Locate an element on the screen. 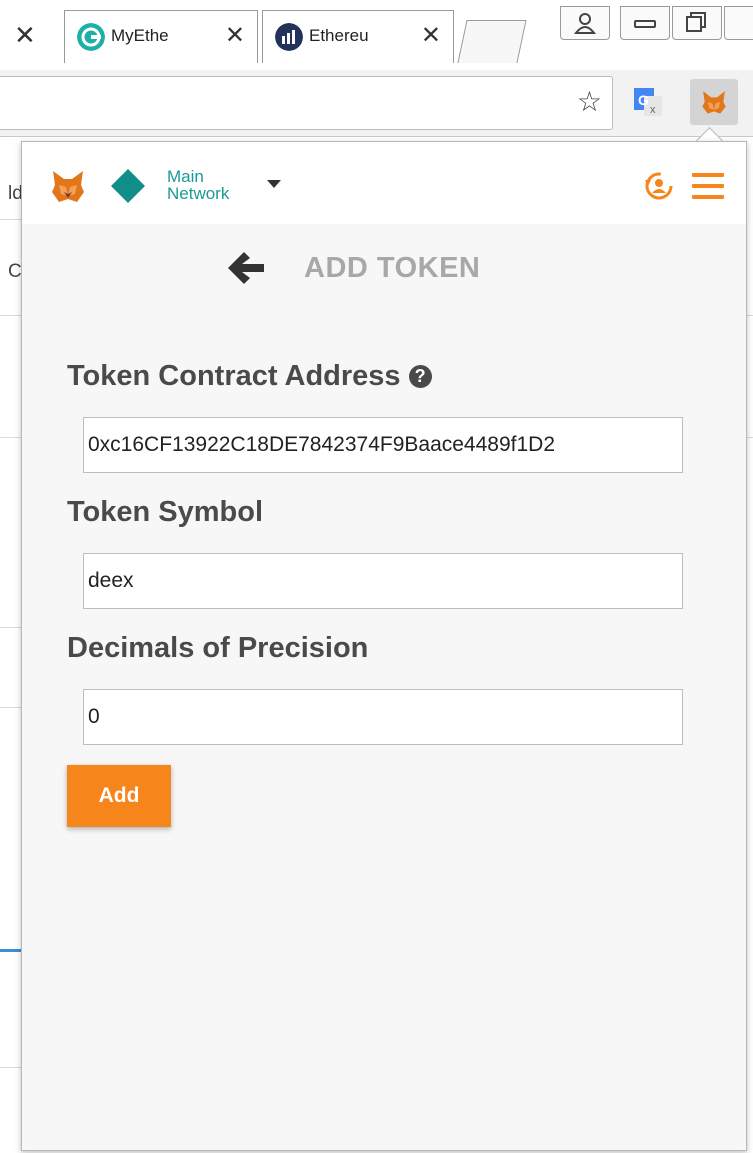  restore-button is located at coordinates (697, 23).